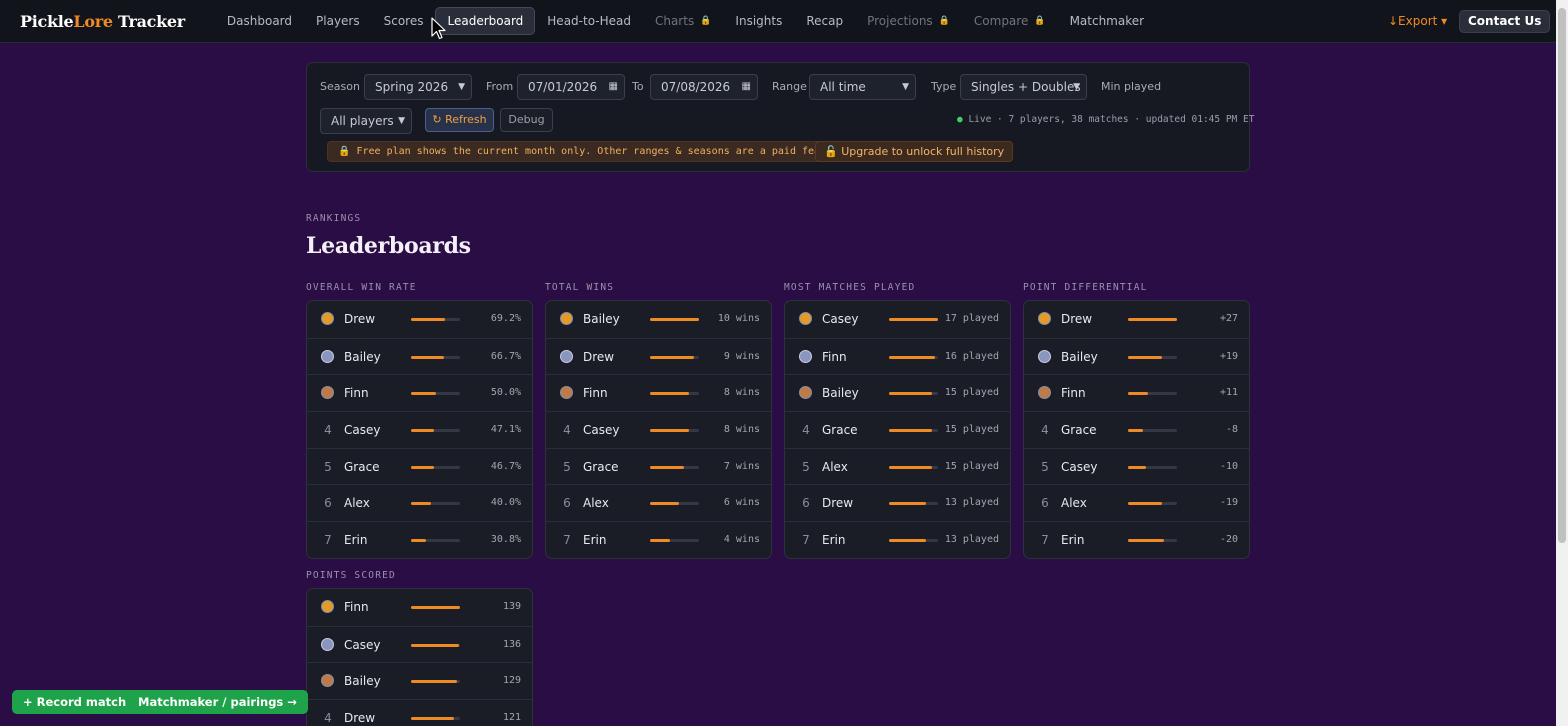 Image resolution: width=1568 pixels, height=726 pixels. Describe the element at coordinates (1417, 21) in the screenshot. I see `export-menu: ↓Export ▾` at that location.